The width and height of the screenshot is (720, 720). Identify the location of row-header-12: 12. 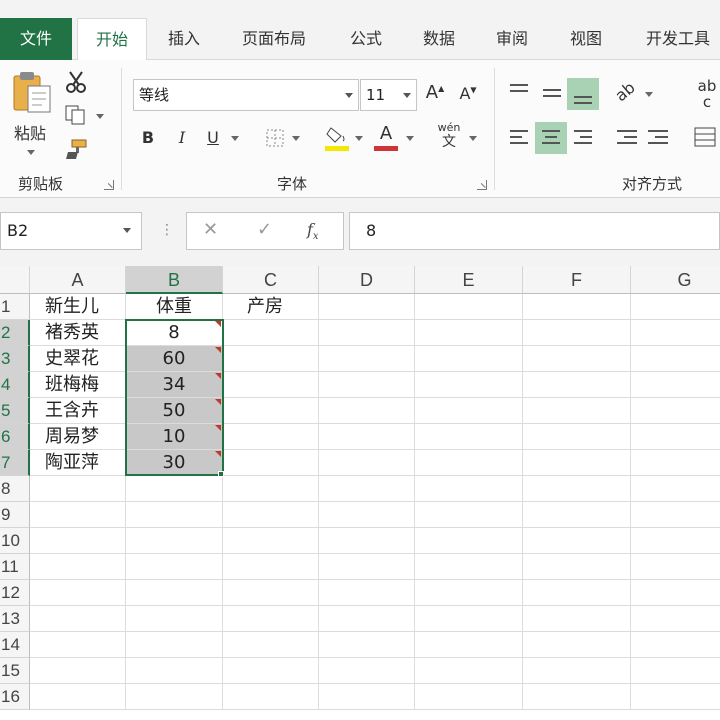
(15, 593).